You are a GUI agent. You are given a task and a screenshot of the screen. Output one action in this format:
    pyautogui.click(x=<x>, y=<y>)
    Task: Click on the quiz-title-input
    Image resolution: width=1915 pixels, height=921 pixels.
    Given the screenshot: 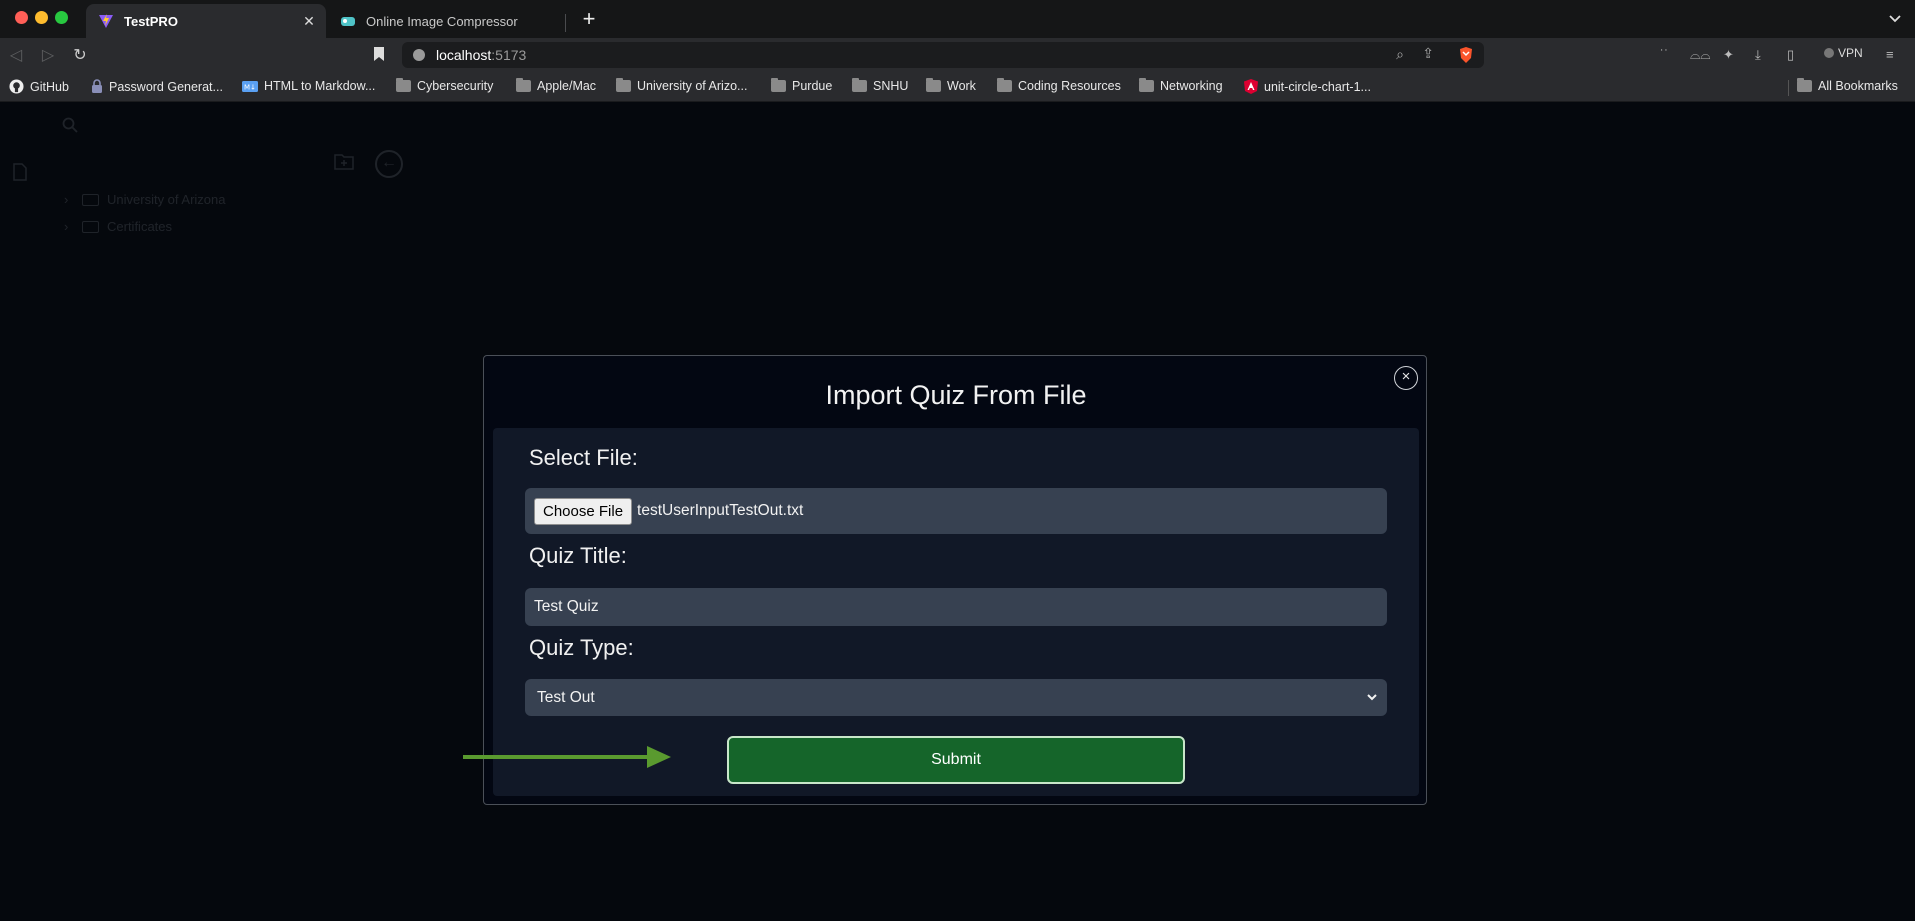 What is the action you would take?
    pyautogui.click(x=956, y=607)
    